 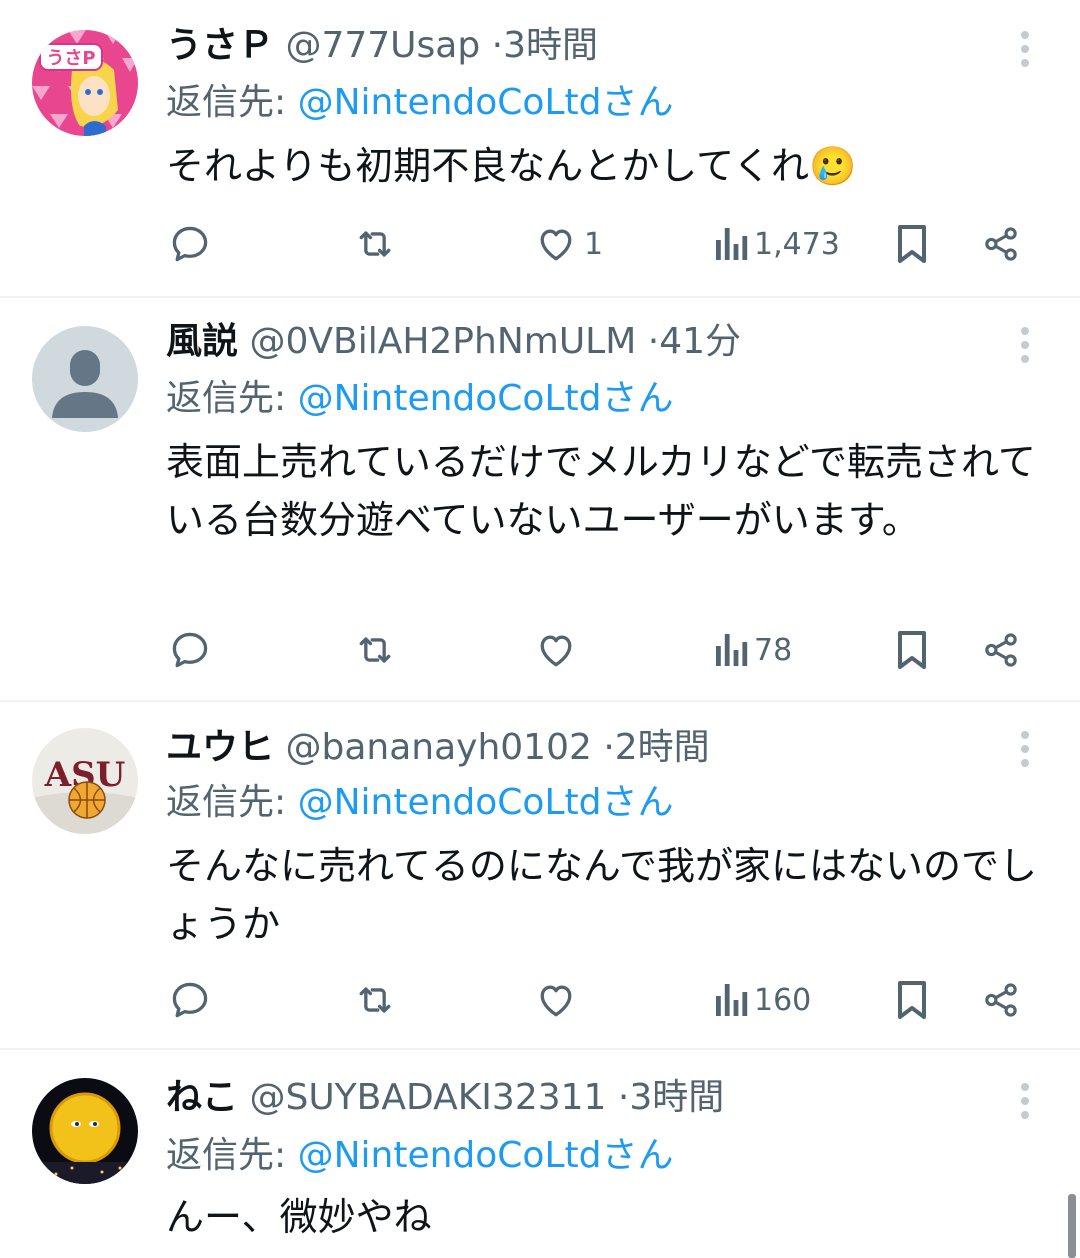 I want to click on like-button: 1, so click(x=568, y=244).